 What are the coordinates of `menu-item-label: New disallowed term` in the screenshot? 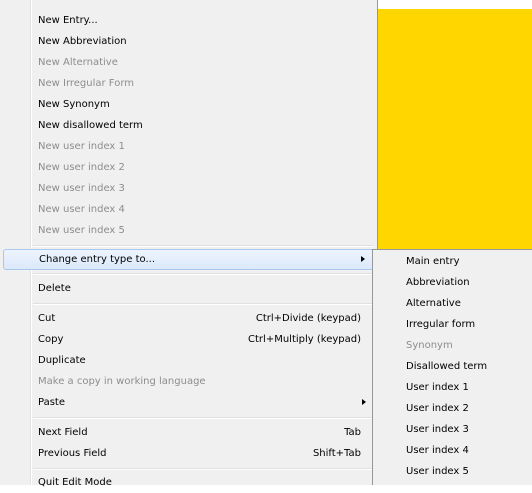 It's located at (90, 125).